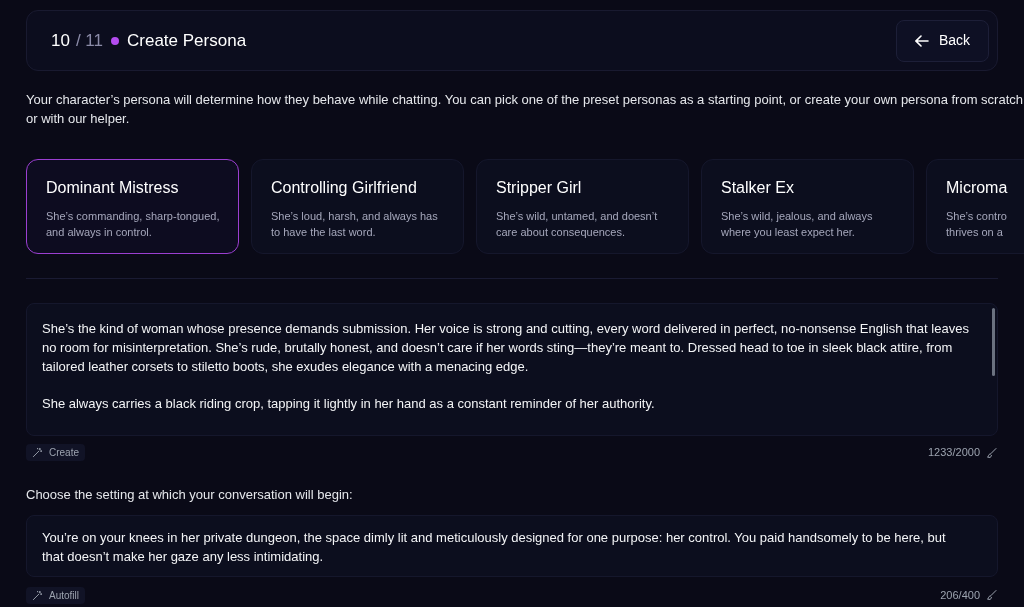  What do you see at coordinates (99, 232) in the screenshot?
I see `persona-description: and always in control.` at bounding box center [99, 232].